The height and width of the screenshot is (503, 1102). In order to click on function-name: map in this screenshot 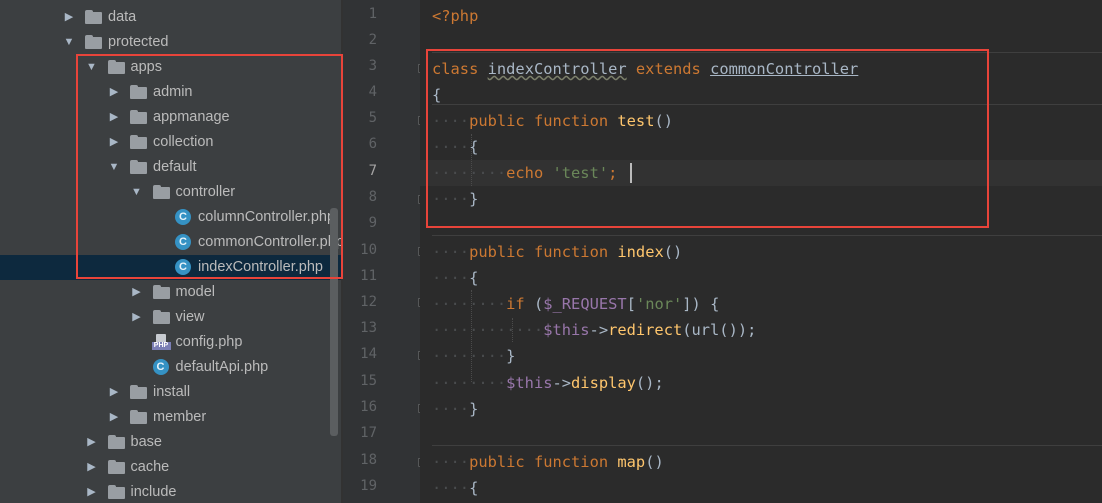, I will do `click(631, 462)`.